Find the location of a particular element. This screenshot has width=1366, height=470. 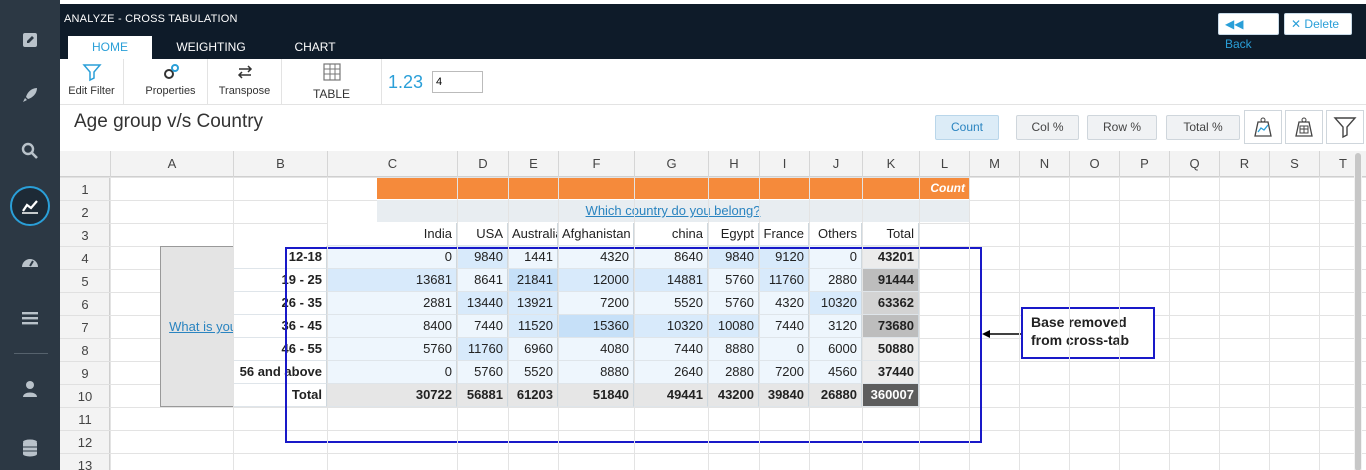

row-header-column: 1 2 3 4 5 6 7 8 9 10 11 12 13 is located at coordinates (85, 323).